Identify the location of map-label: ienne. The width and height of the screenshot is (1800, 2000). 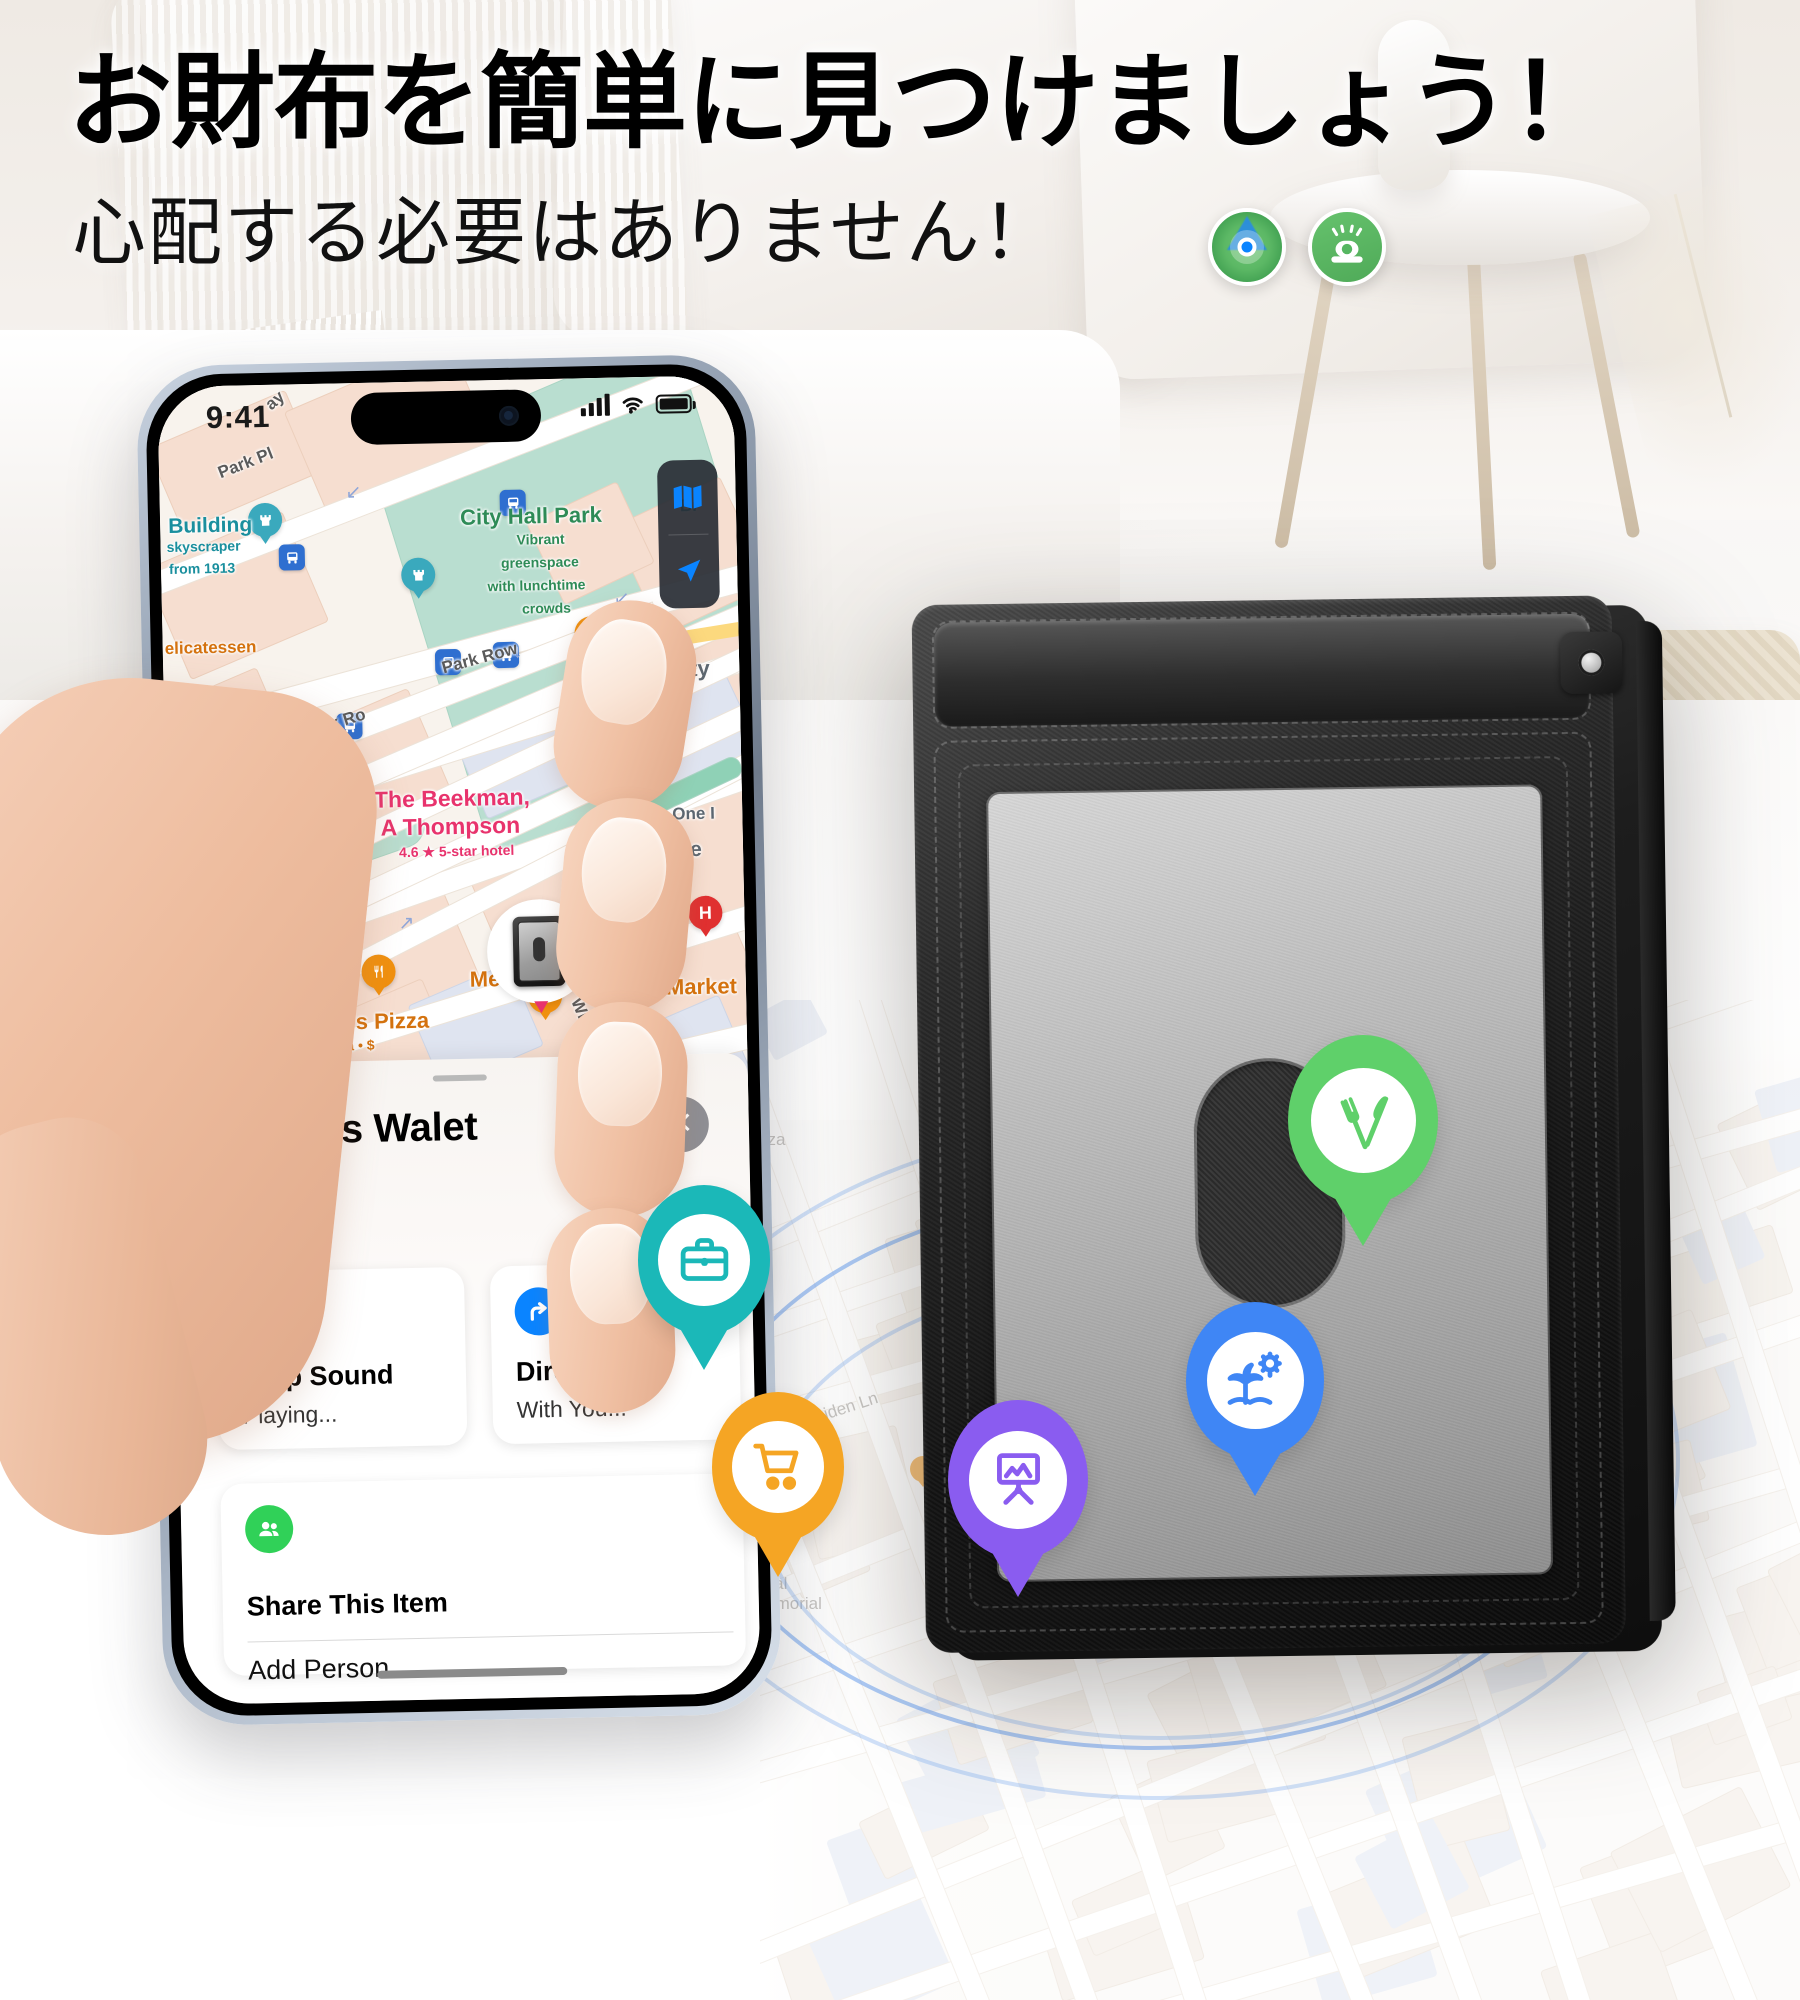
(199, 1035).